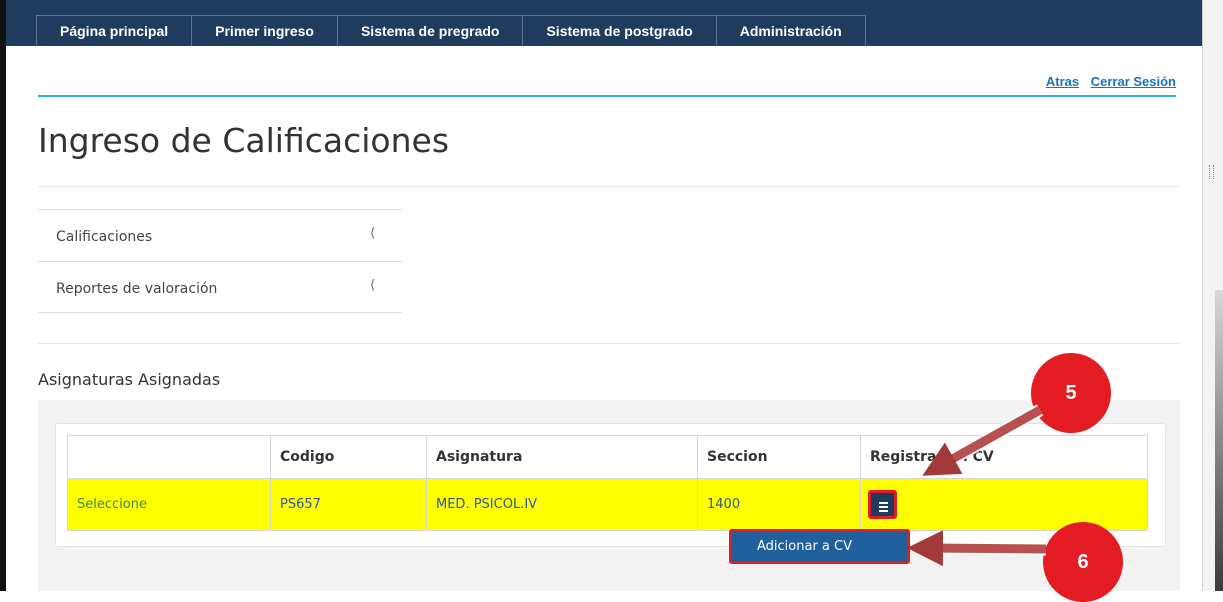 The image size is (1223, 602). What do you see at coordinates (977, 548) in the screenshot?
I see `arrow-to-dropdown-icon` at bounding box center [977, 548].